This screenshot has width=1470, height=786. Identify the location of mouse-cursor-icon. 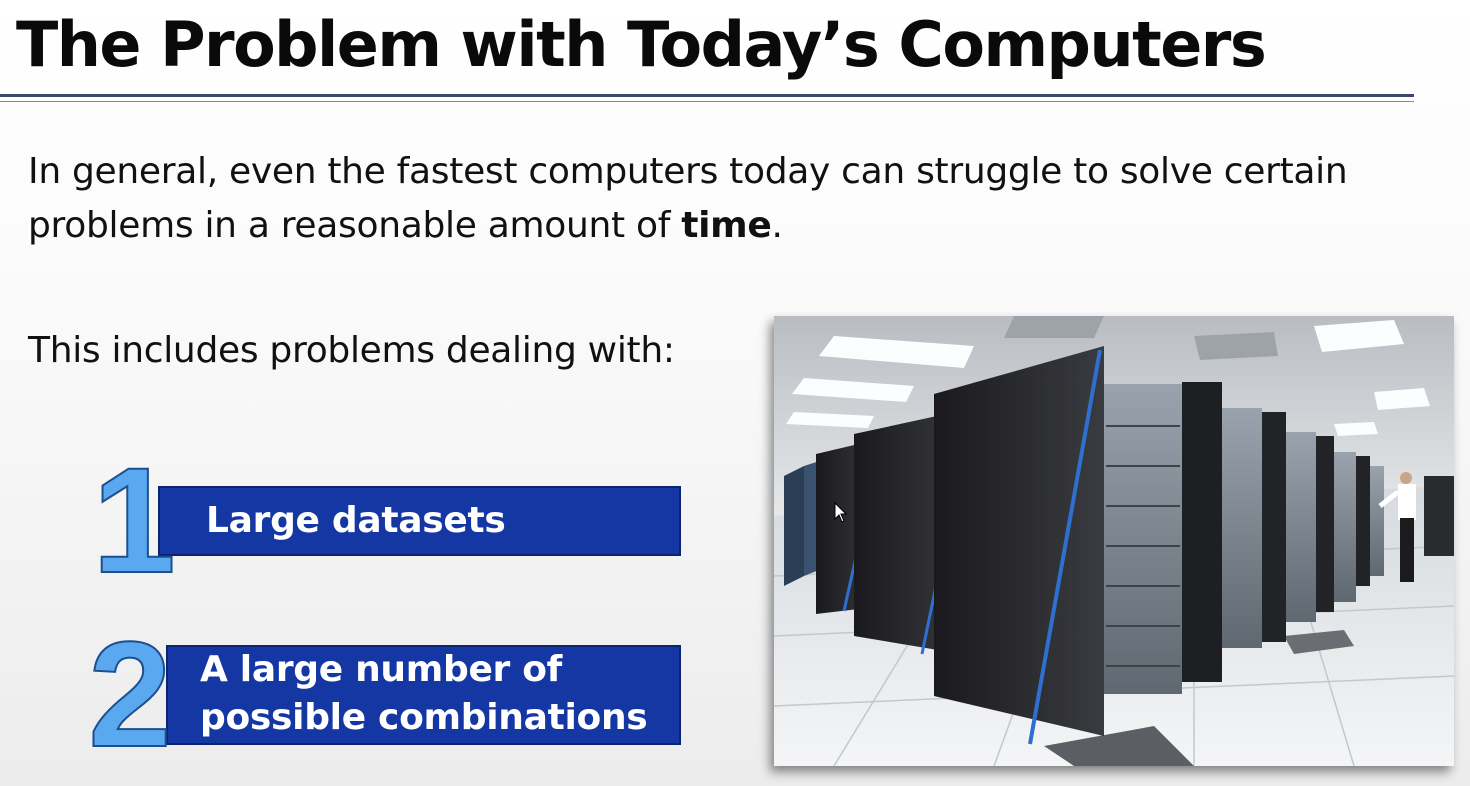
(841, 512).